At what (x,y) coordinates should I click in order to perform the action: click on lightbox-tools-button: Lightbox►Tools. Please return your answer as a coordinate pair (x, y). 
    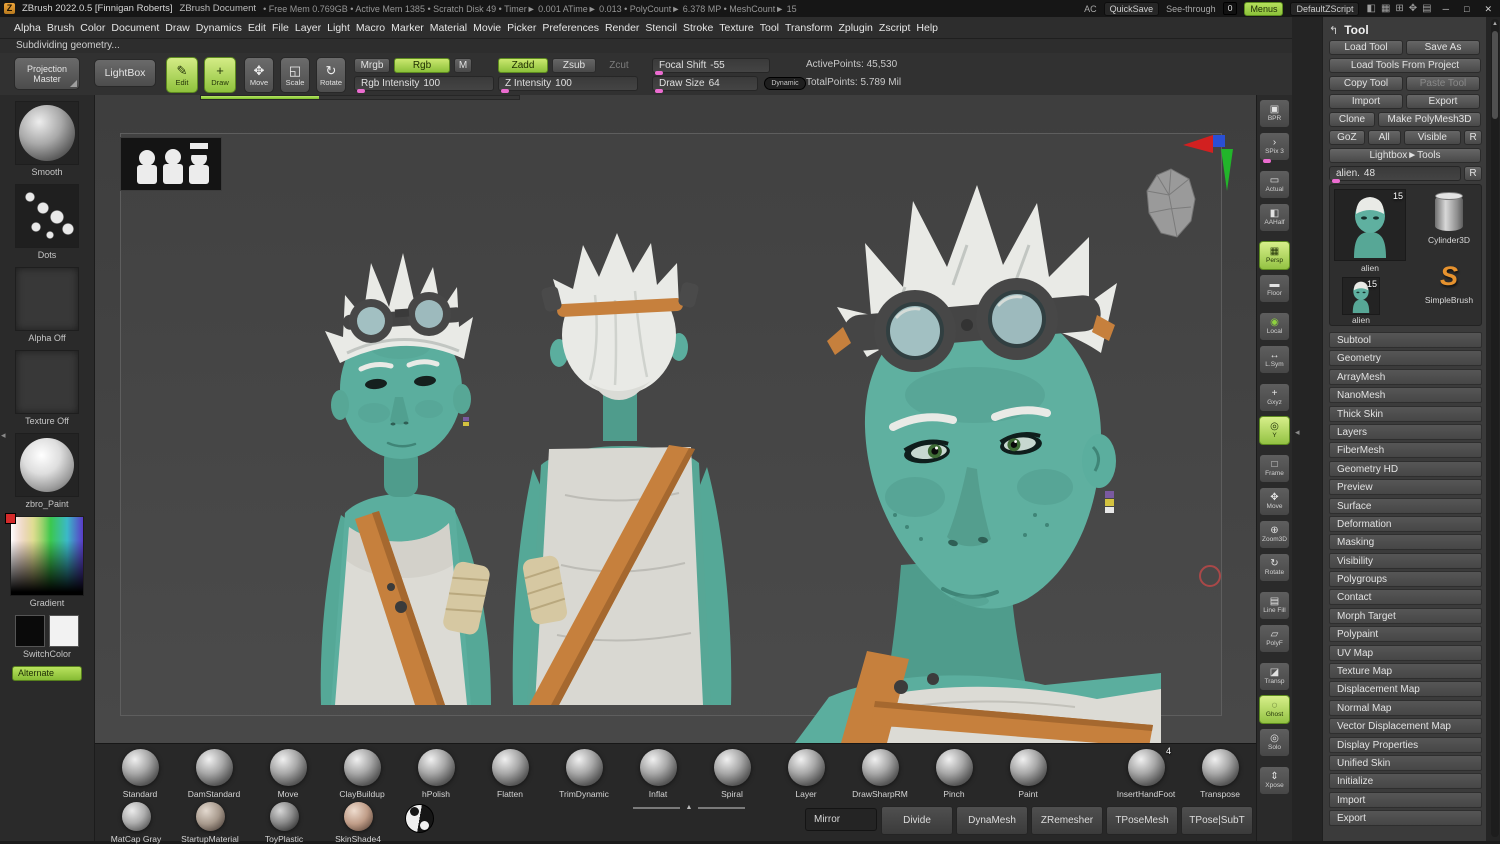
    Looking at the image, I should click on (1405, 155).